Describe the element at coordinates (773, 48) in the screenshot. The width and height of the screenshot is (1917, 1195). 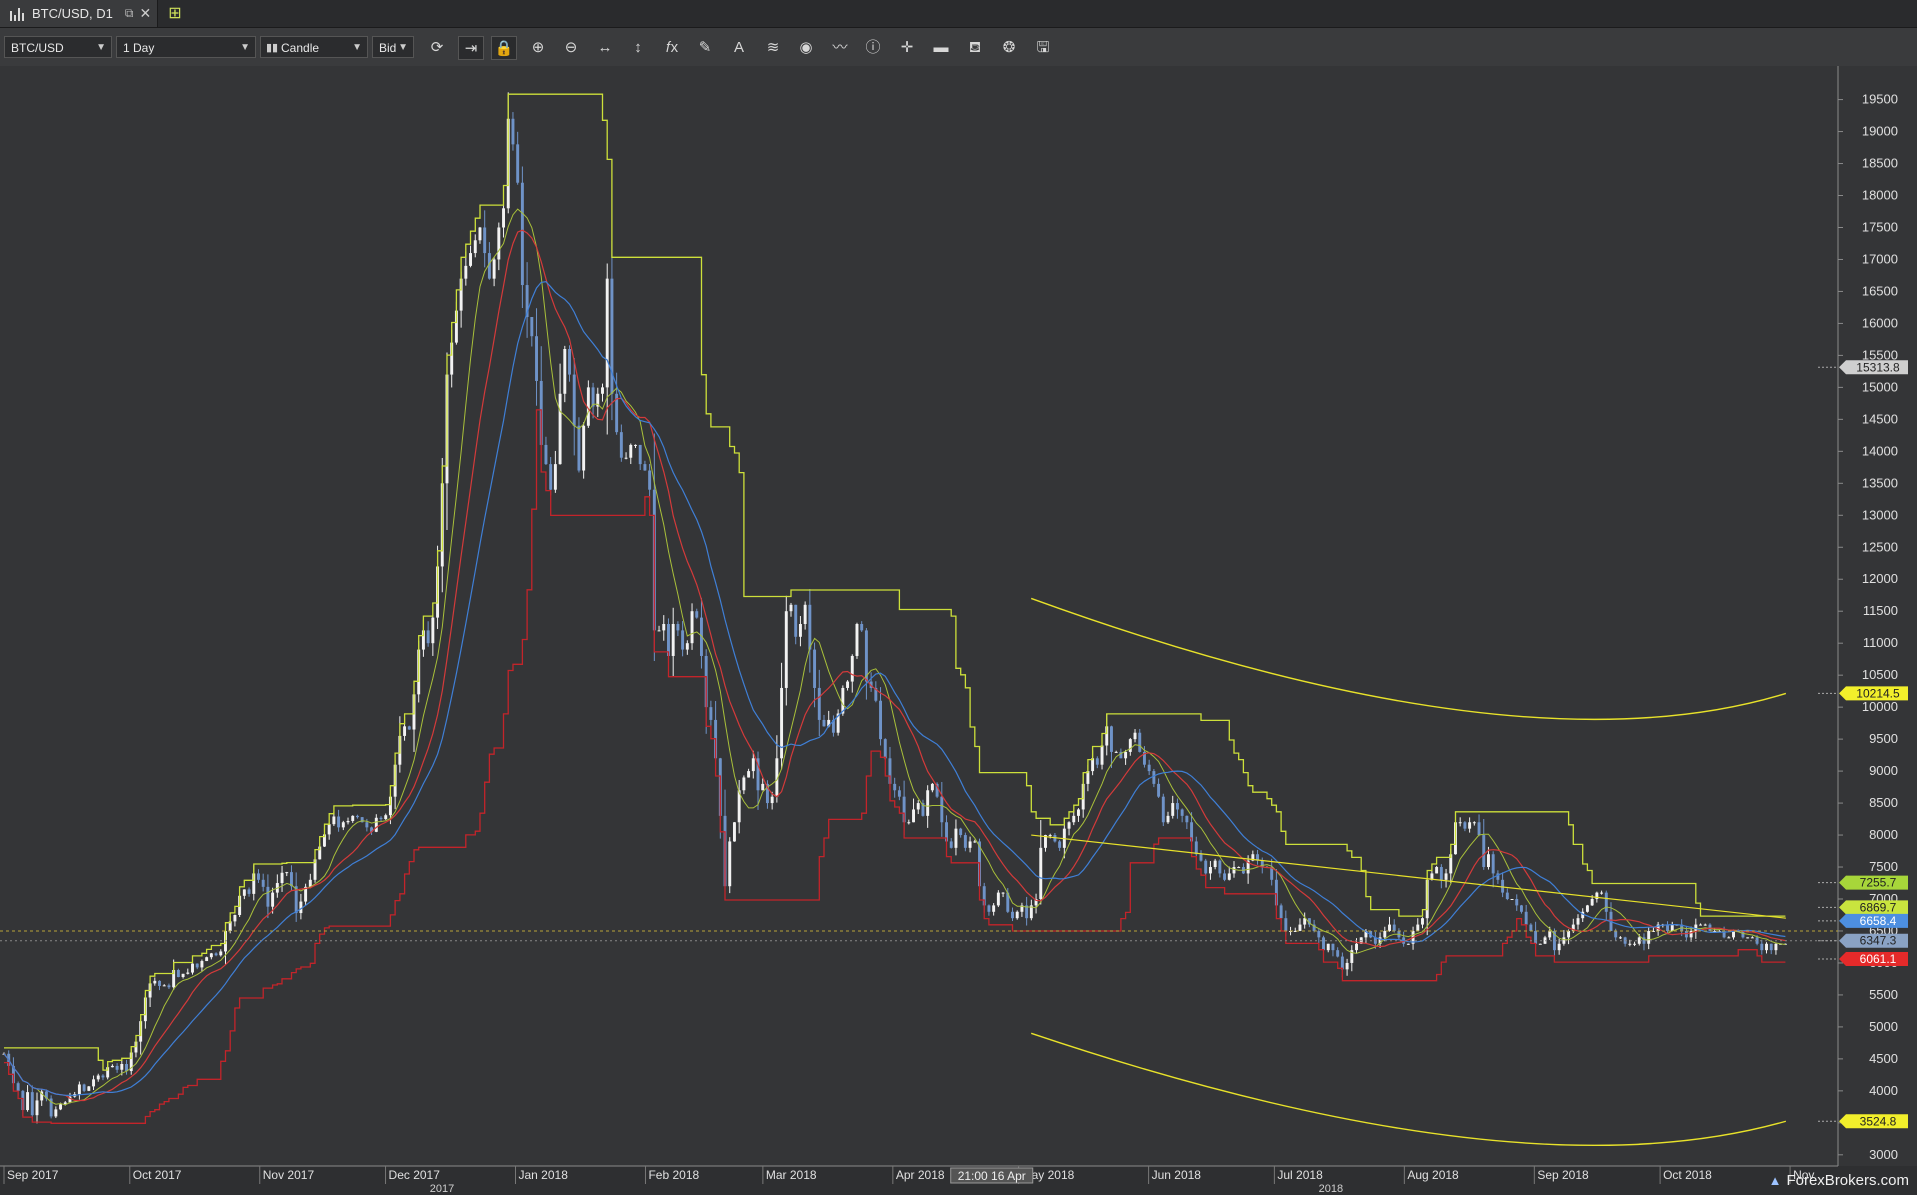
I see `layers-icon: ≋` at that location.